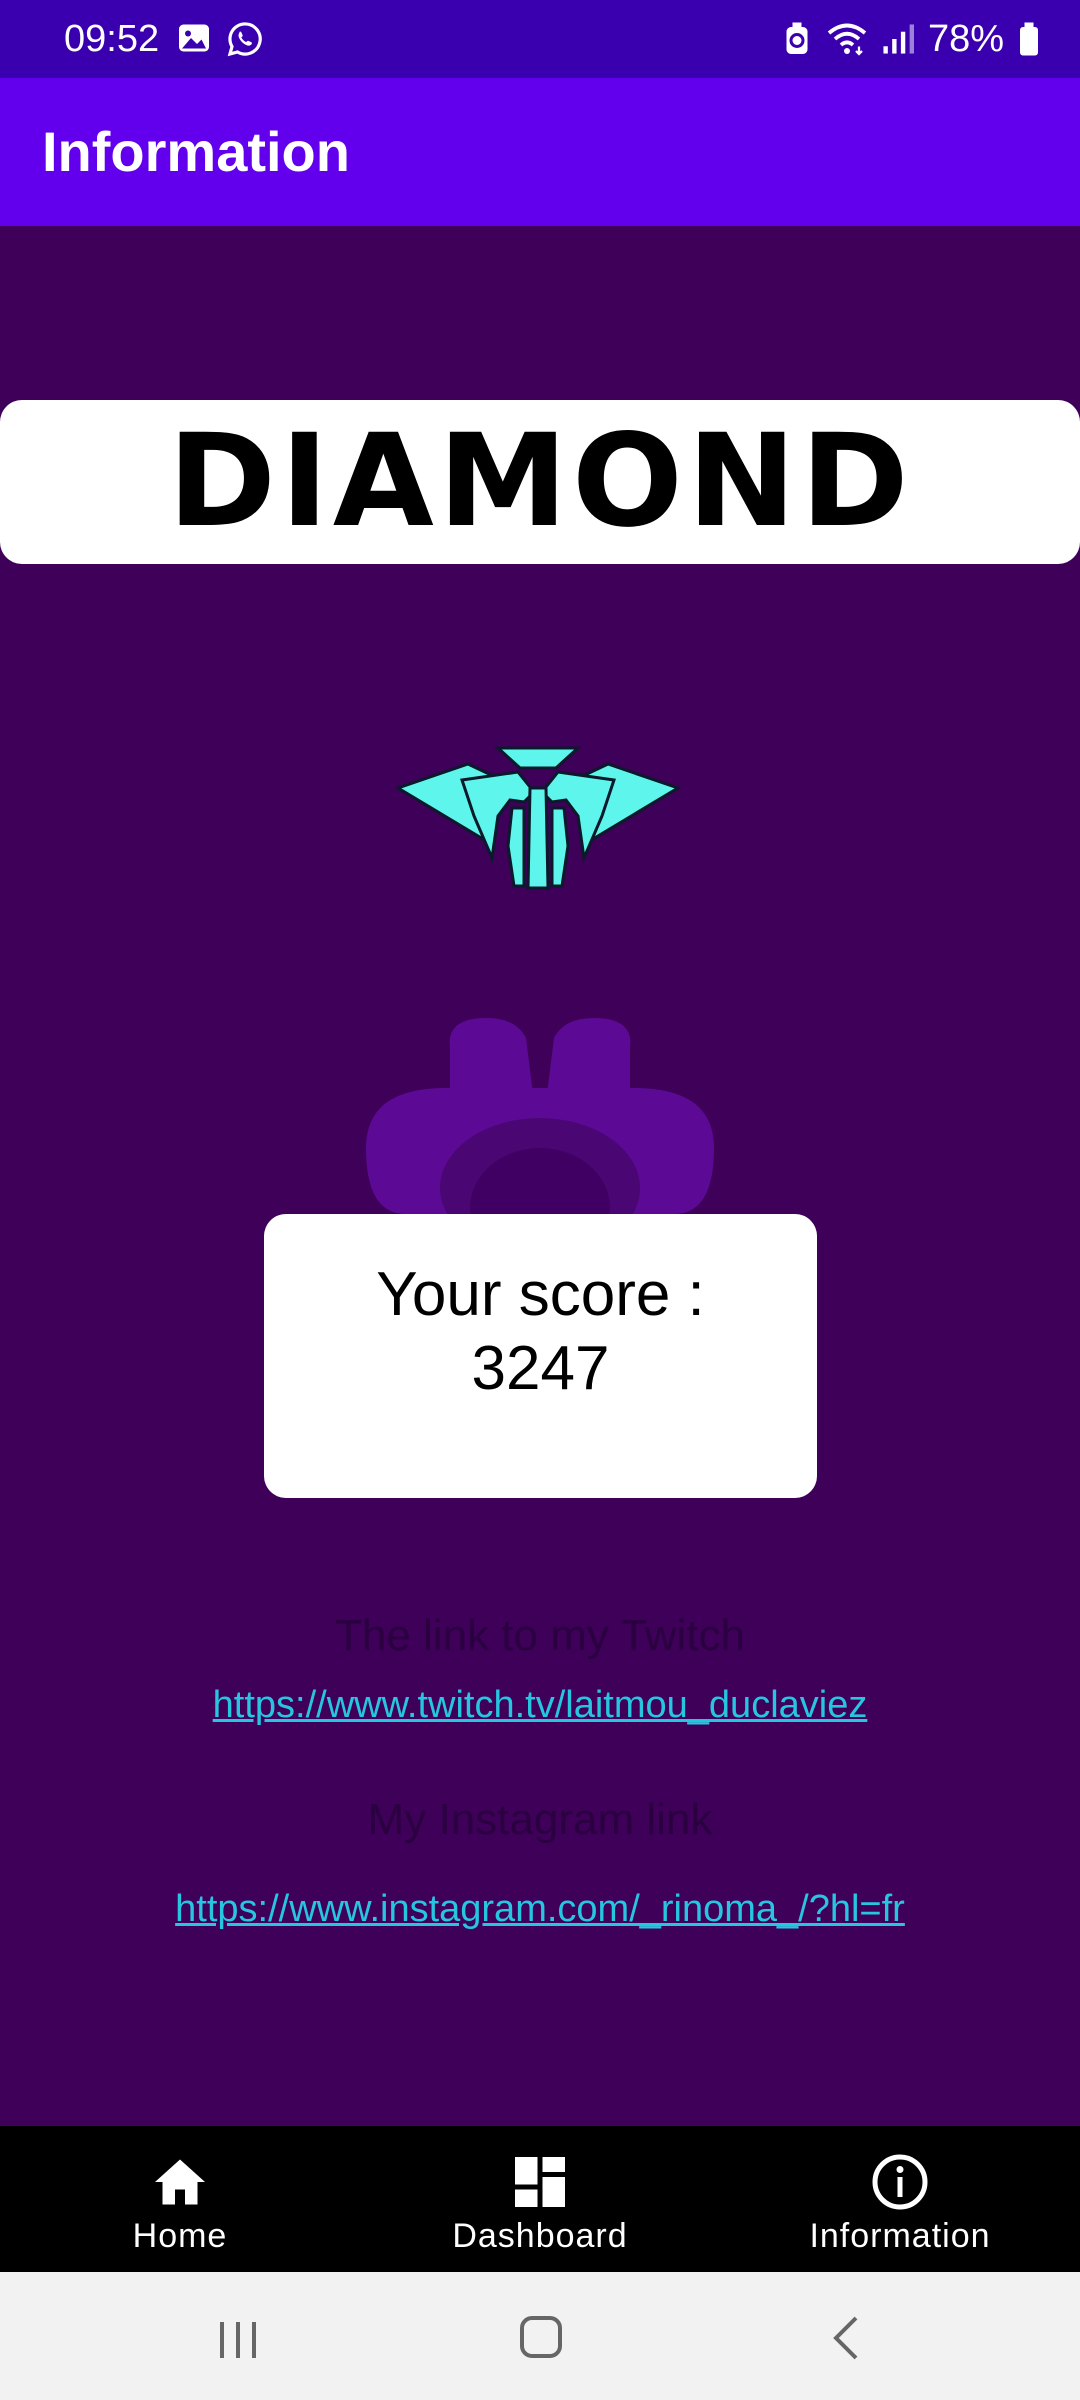 This screenshot has height=2400, width=1080. Describe the element at coordinates (194, 38) in the screenshot. I see `gallery-icon` at that location.